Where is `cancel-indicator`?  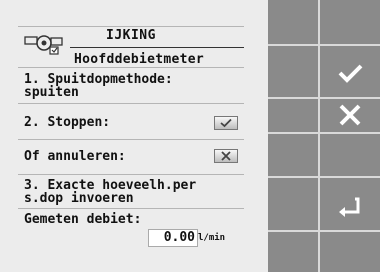
cancel-indicator is located at coordinates (226, 156).